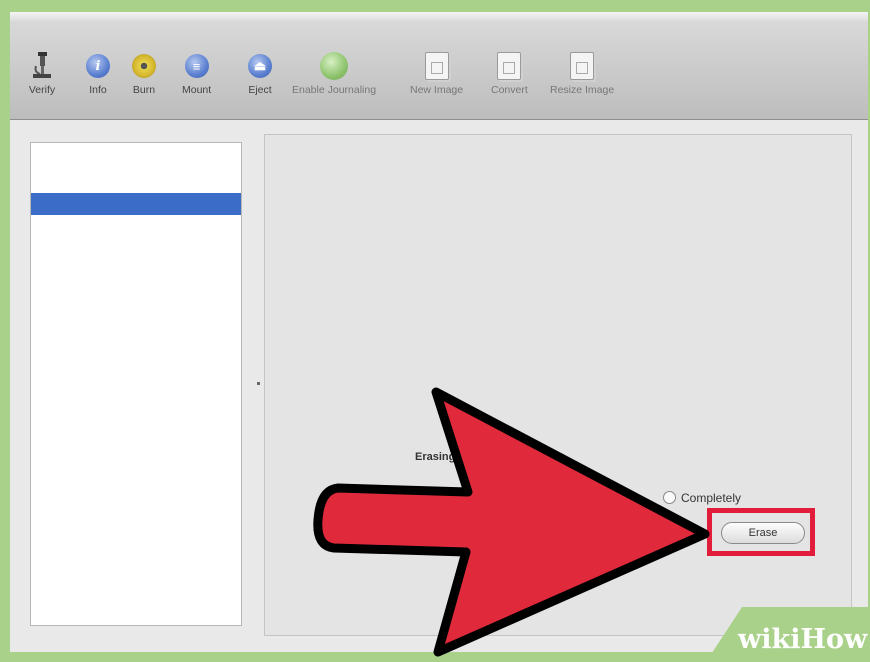 This screenshot has height=662, width=870. Describe the element at coordinates (769, 639) in the screenshot. I see `watermark-wiki: wiki` at that location.